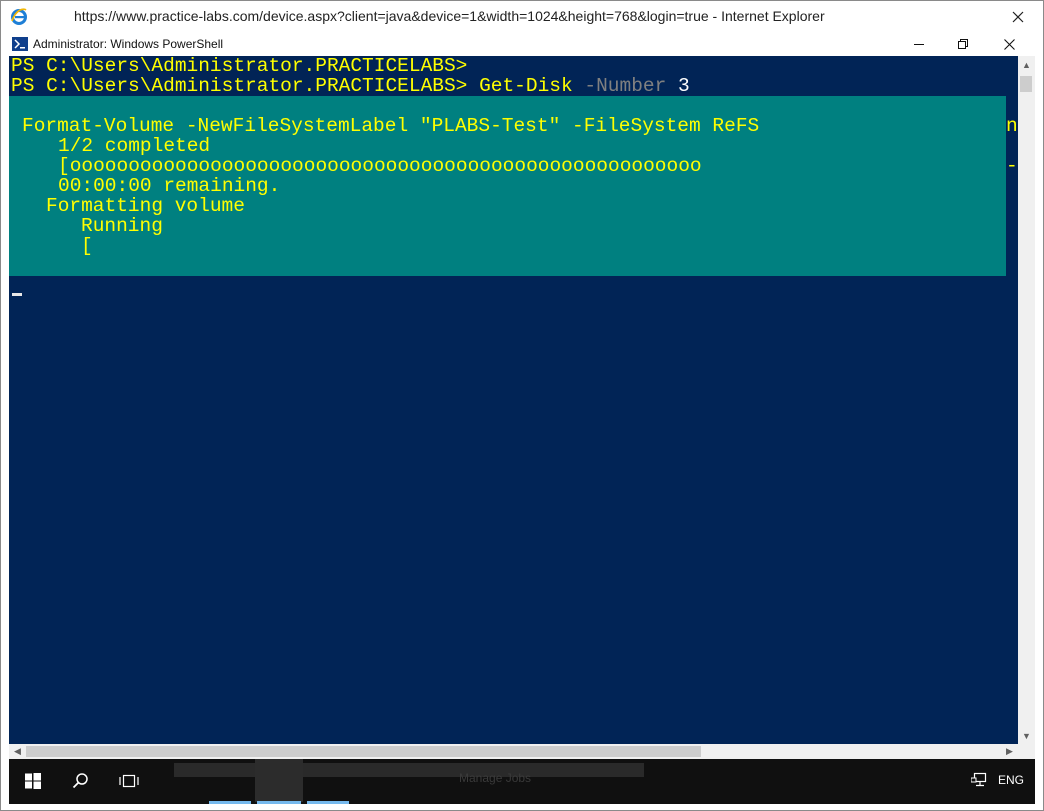 Image resolution: width=1044 pixels, height=811 pixels. Describe the element at coordinates (122, 226) in the screenshot. I see `sub-status: Running` at that location.